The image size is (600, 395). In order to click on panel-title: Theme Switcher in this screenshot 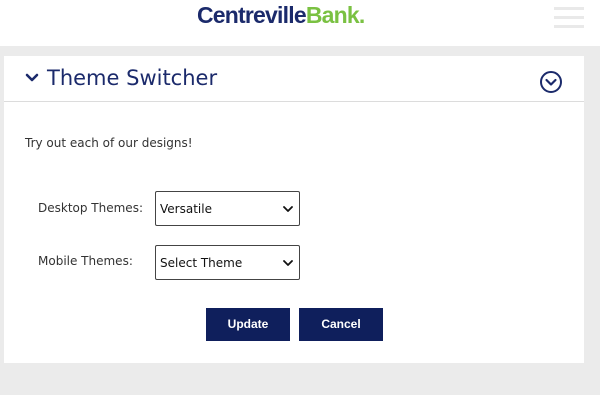, I will do `click(132, 78)`.